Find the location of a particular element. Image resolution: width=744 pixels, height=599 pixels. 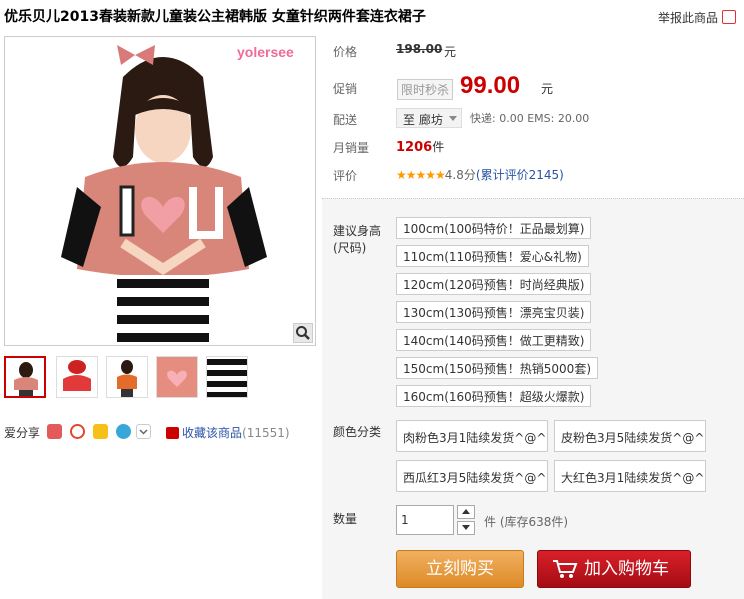

sales-count: 1206 is located at coordinates (414, 147).